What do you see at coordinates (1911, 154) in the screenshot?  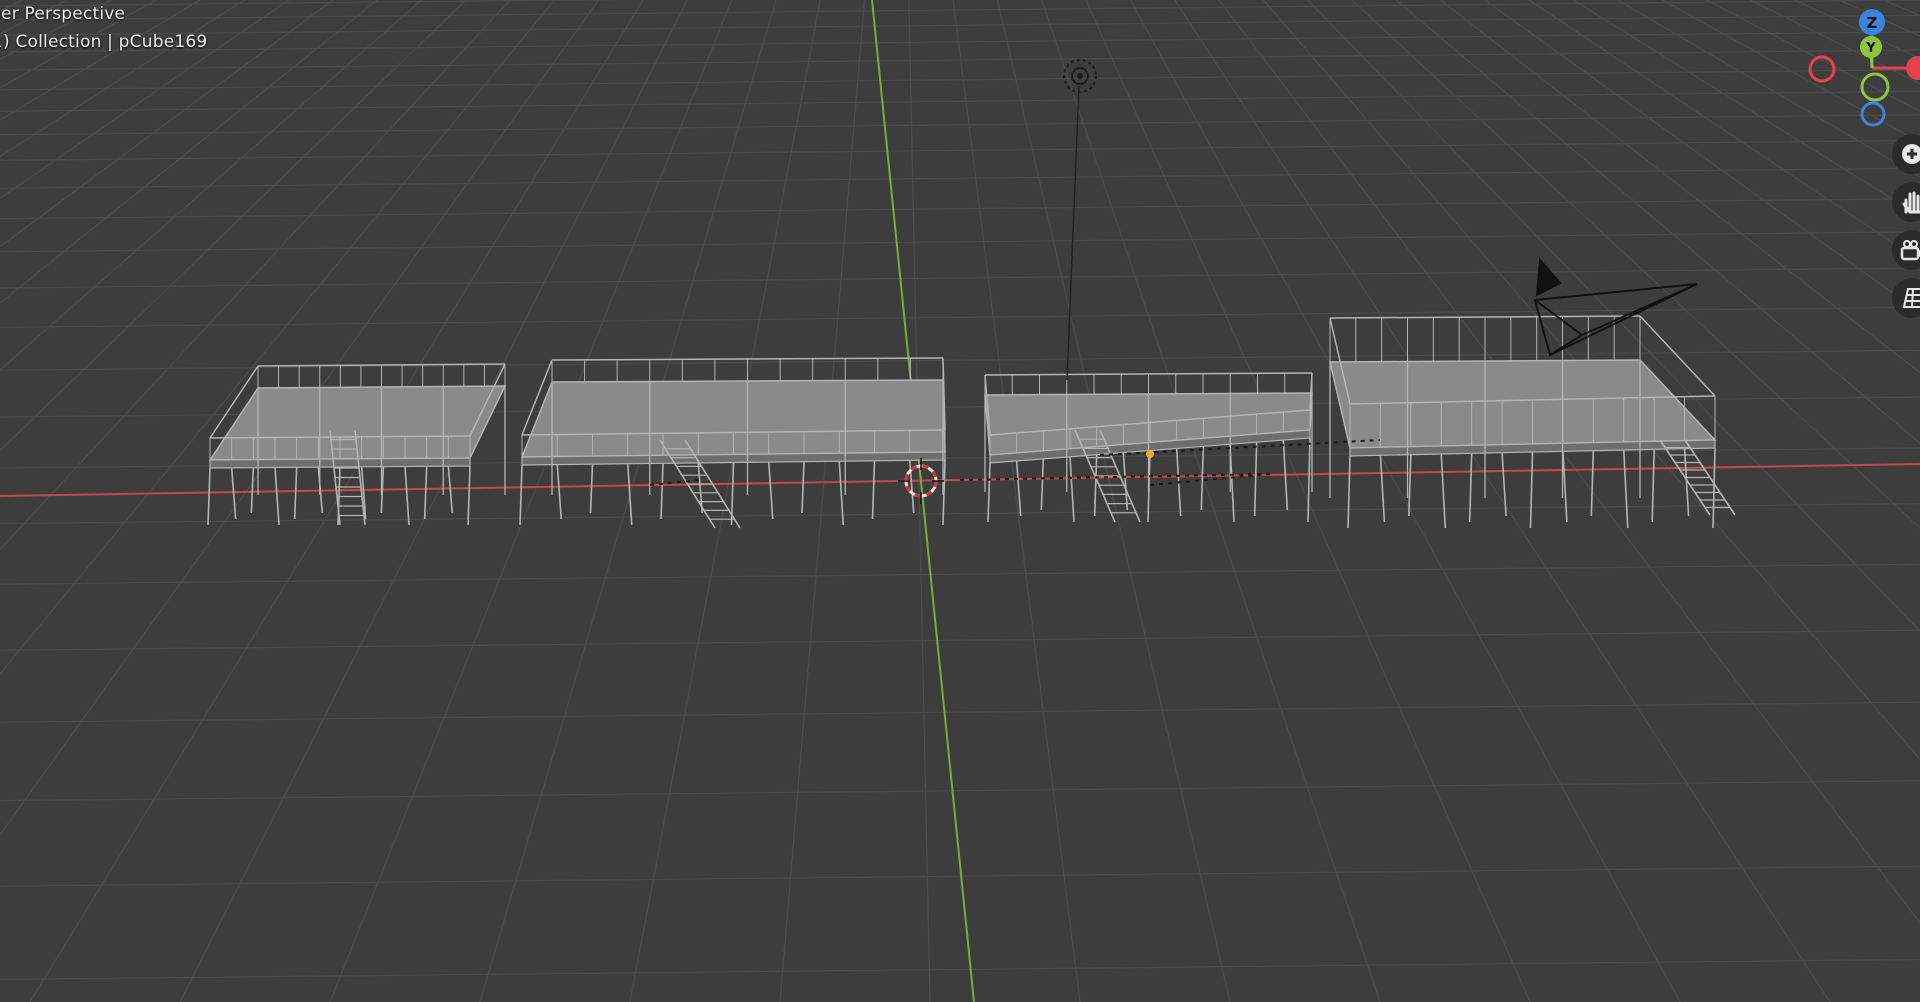 I see `zoom-icon` at bounding box center [1911, 154].